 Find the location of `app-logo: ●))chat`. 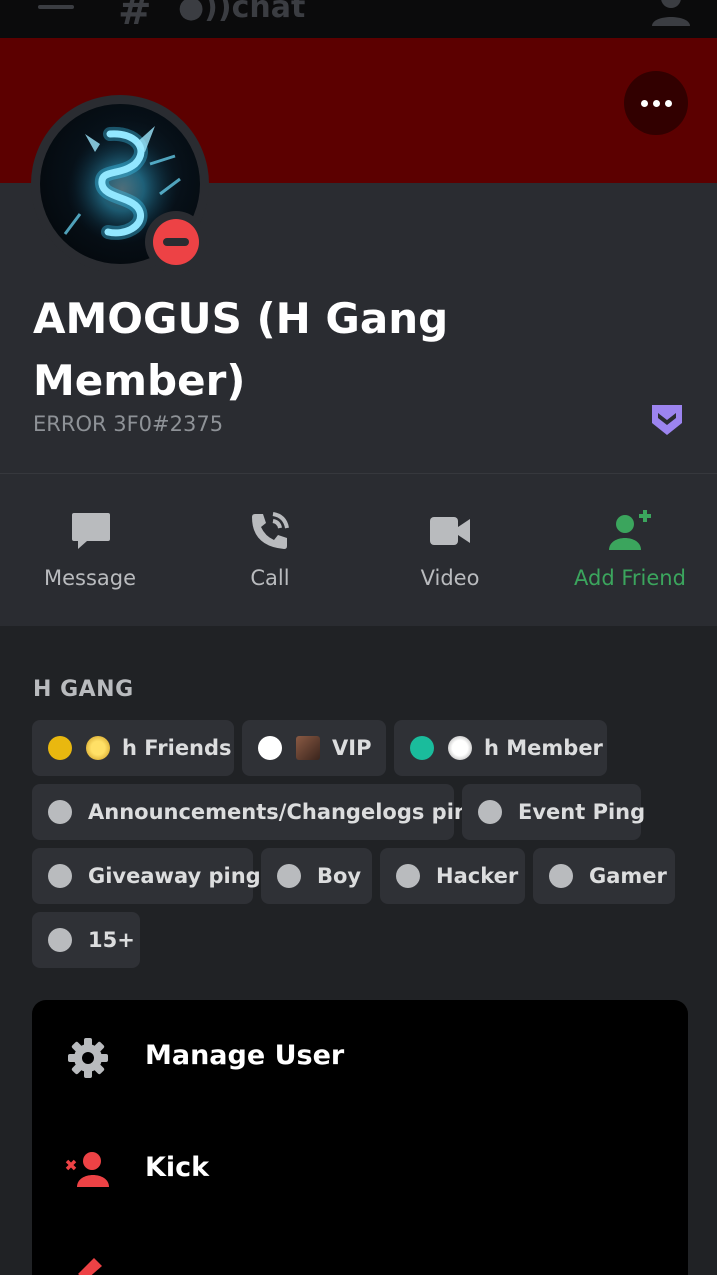

app-logo: ●))chat is located at coordinates (241, 12).